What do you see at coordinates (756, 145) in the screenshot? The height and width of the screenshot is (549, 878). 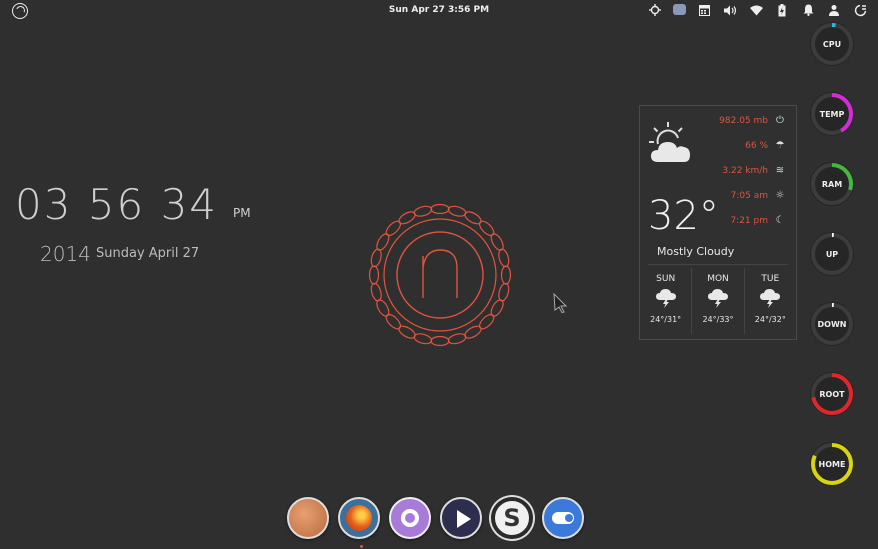 I see `humidity-value: 66 %` at bounding box center [756, 145].